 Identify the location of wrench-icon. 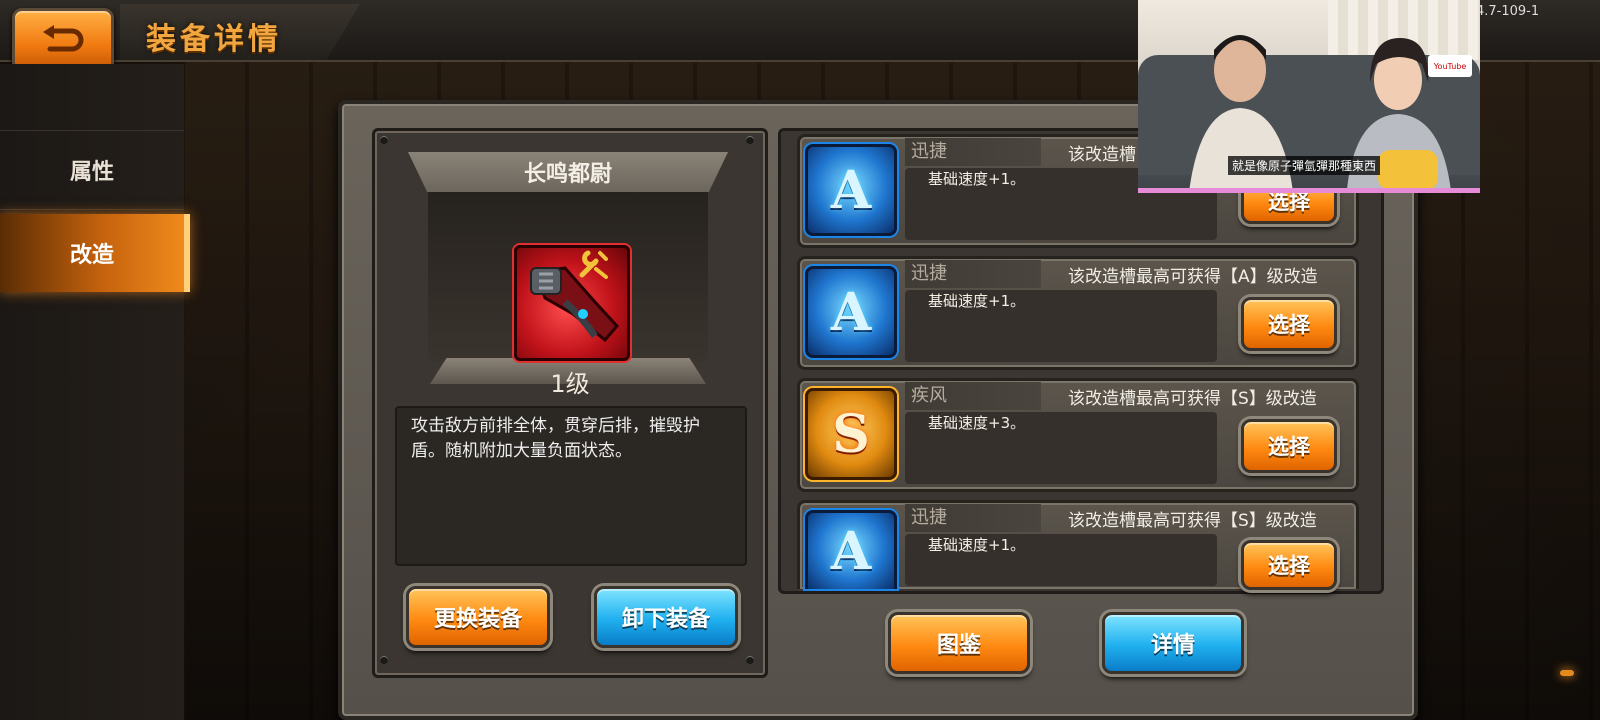
(593, 264).